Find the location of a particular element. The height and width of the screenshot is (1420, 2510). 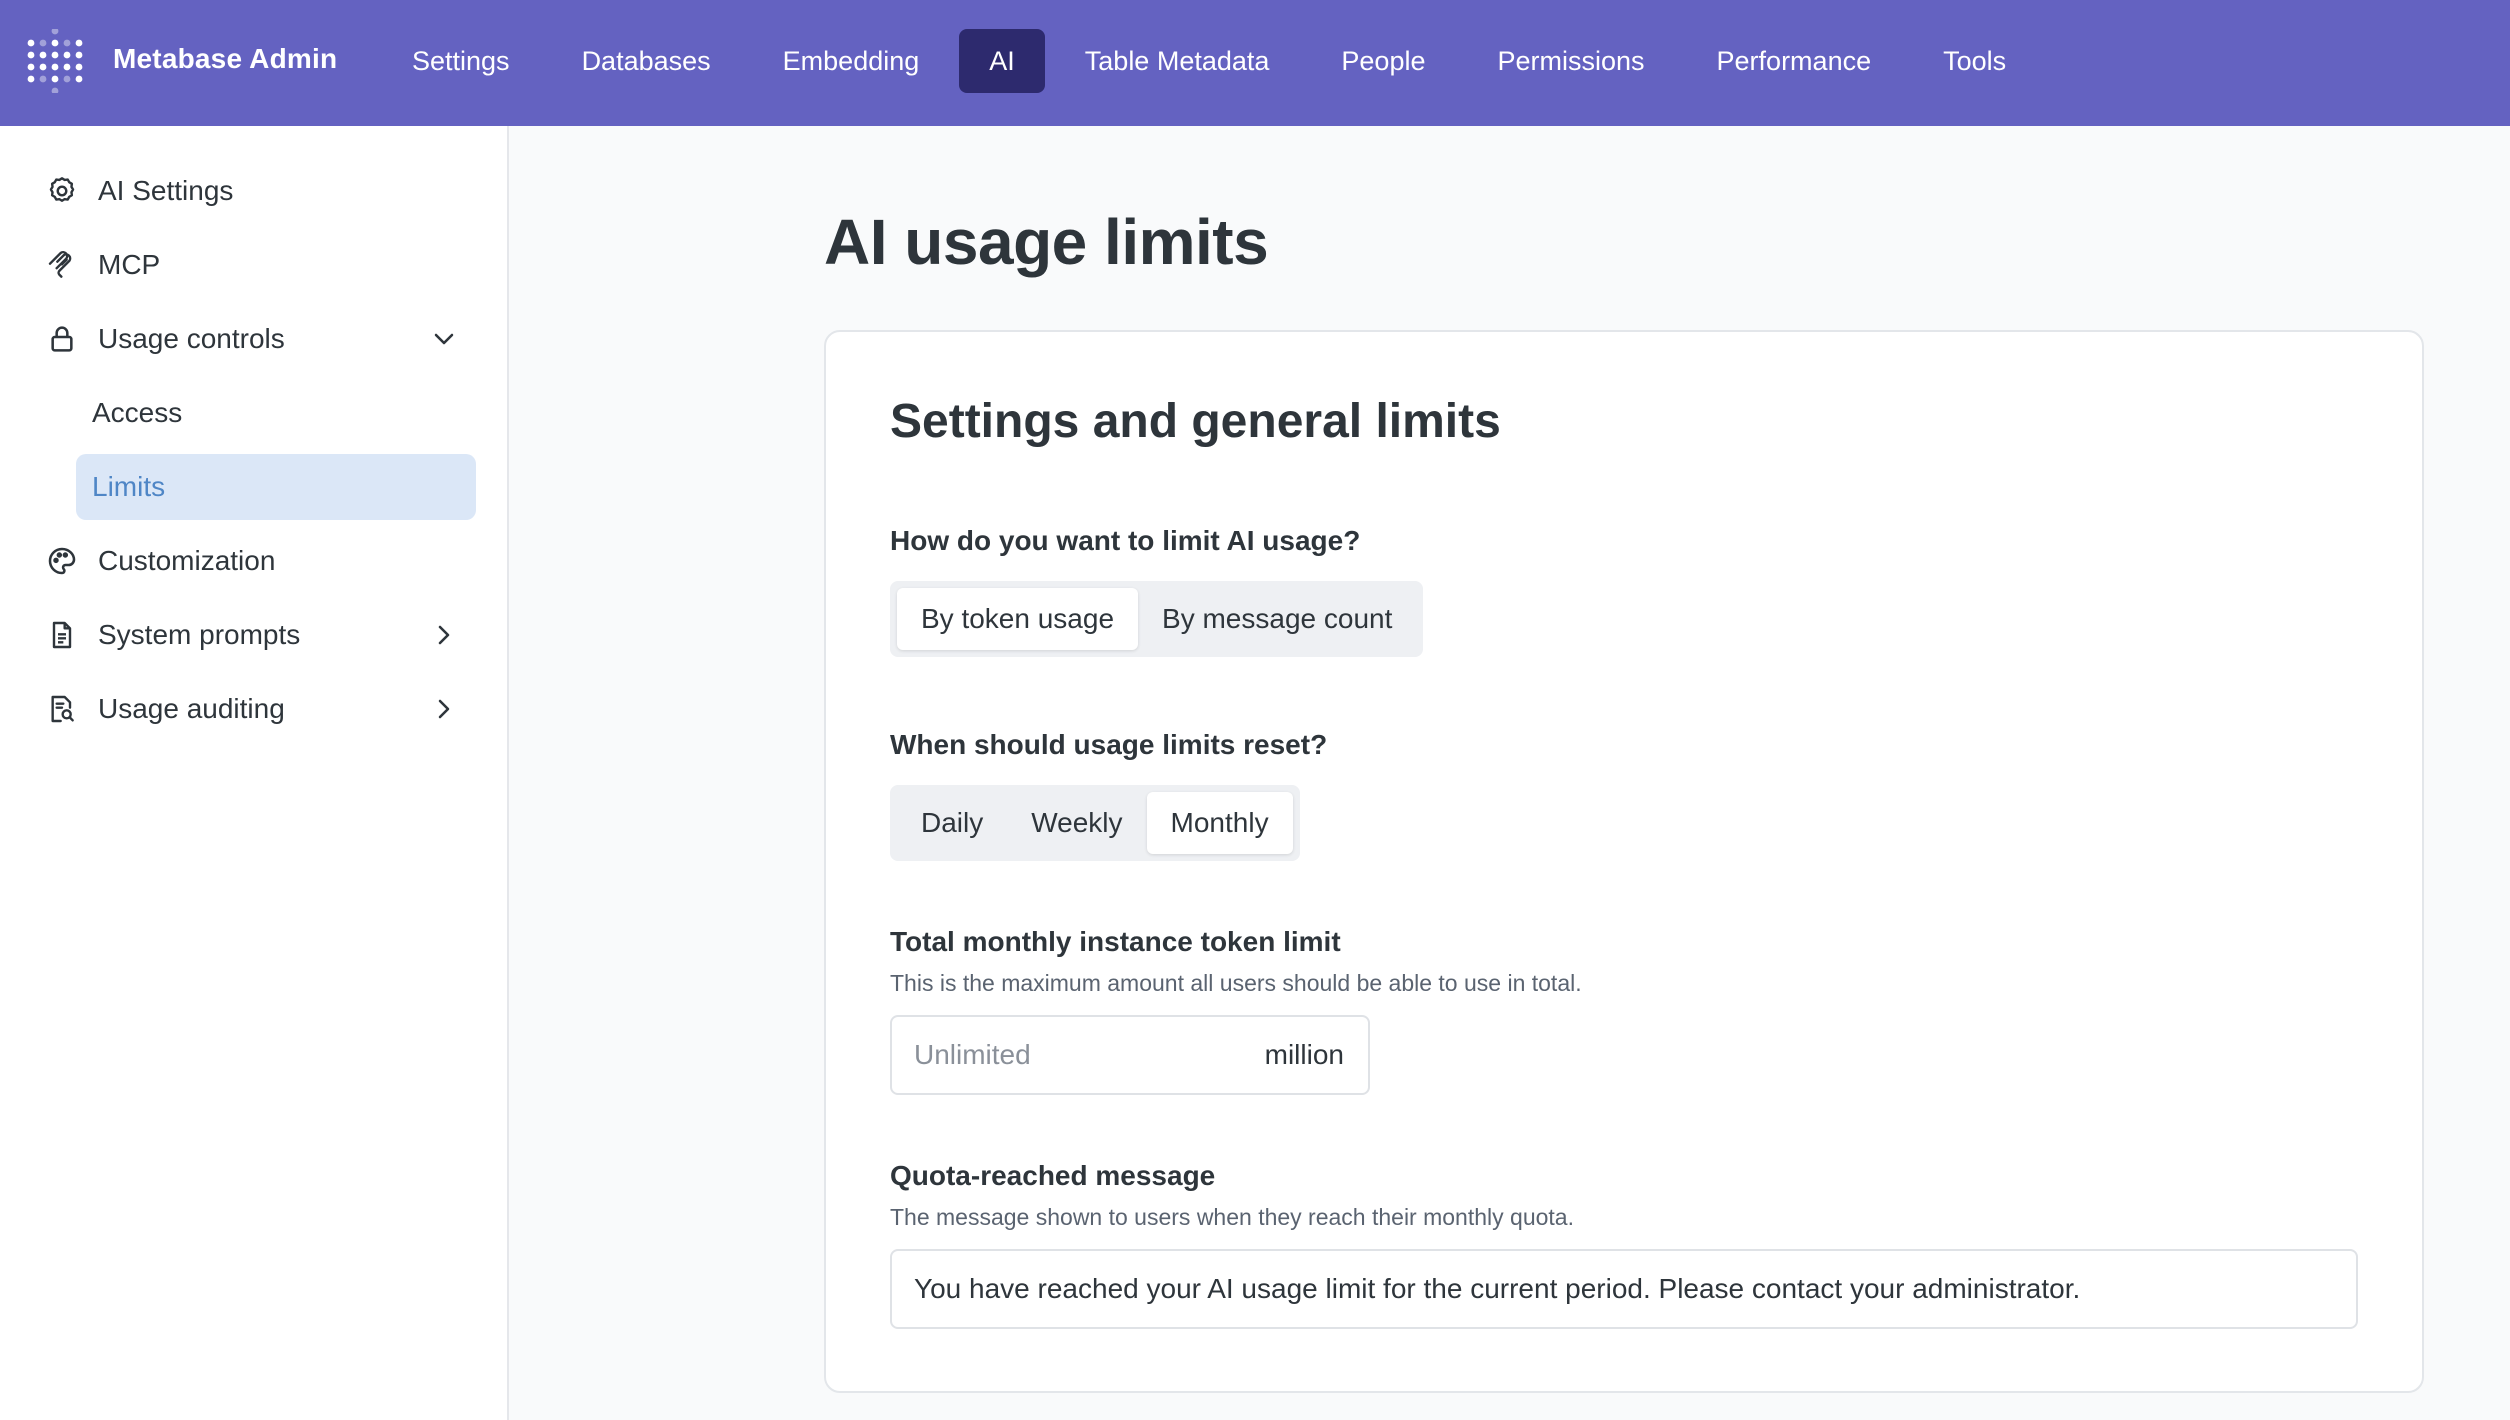

nav-tab-embedding: Embedding is located at coordinates (851, 61).